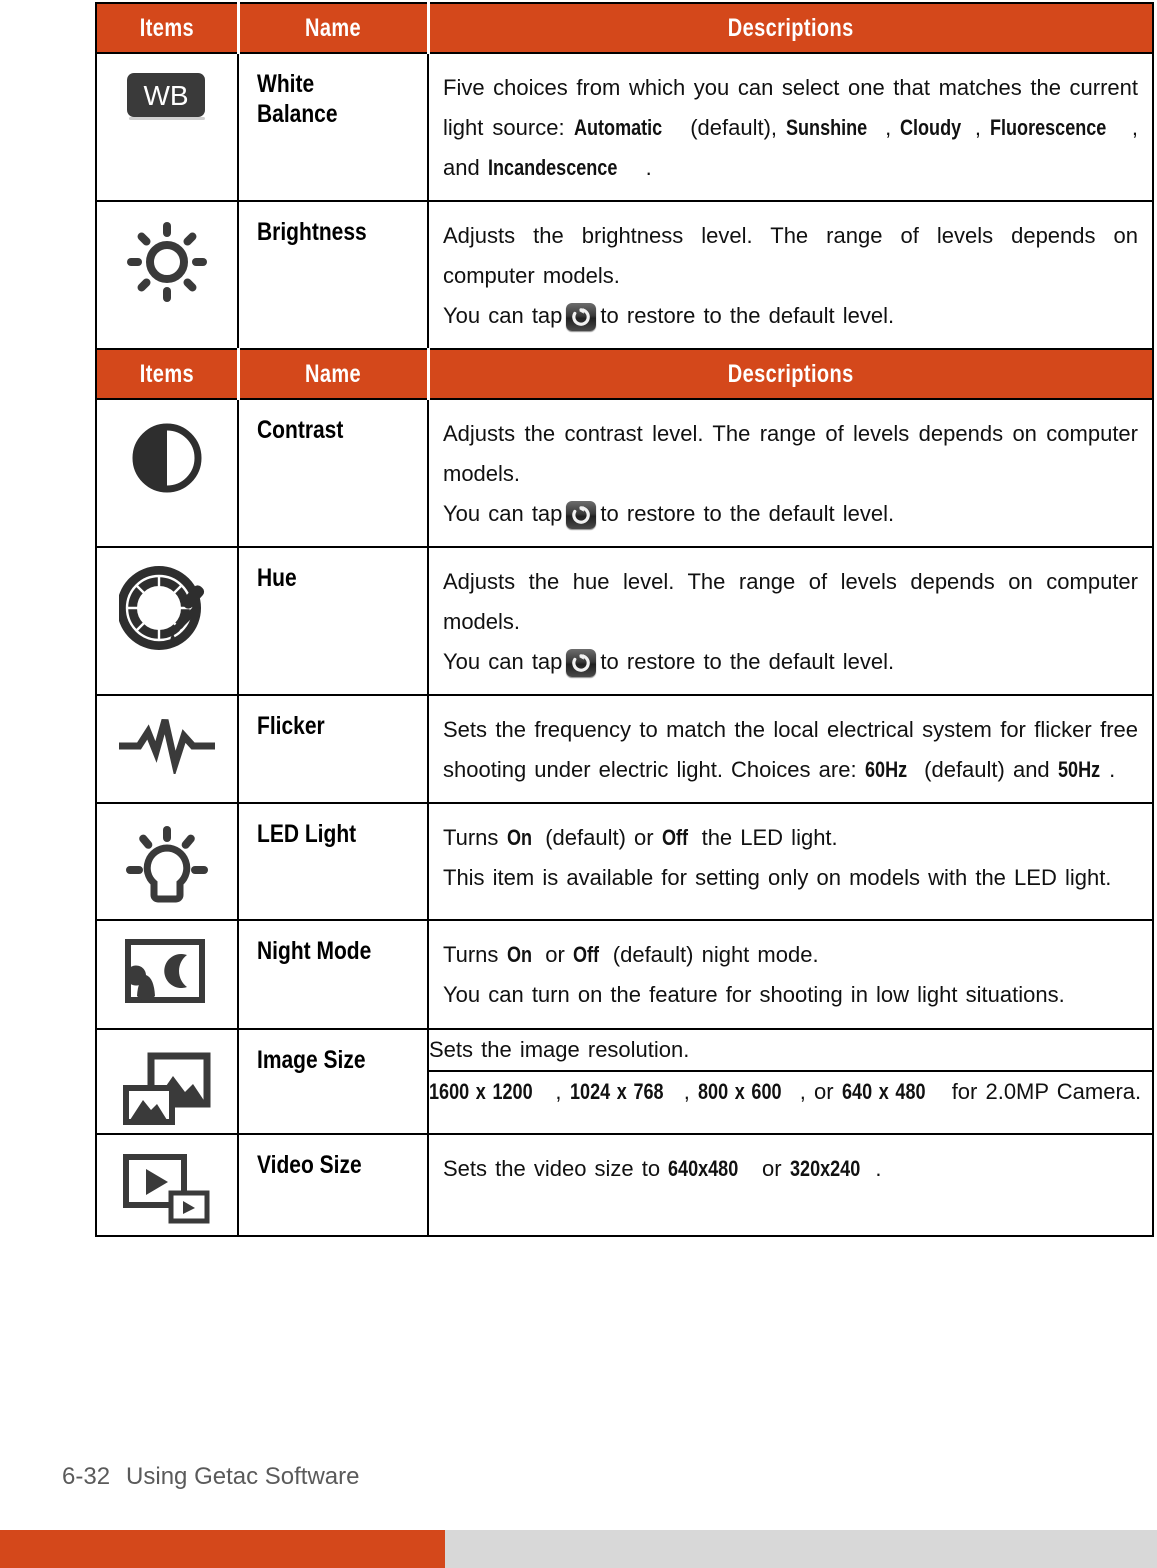 Image resolution: width=1157 pixels, height=1568 pixels. I want to click on page-footer: 6-32 Using Getac Software, so click(210, 1477).